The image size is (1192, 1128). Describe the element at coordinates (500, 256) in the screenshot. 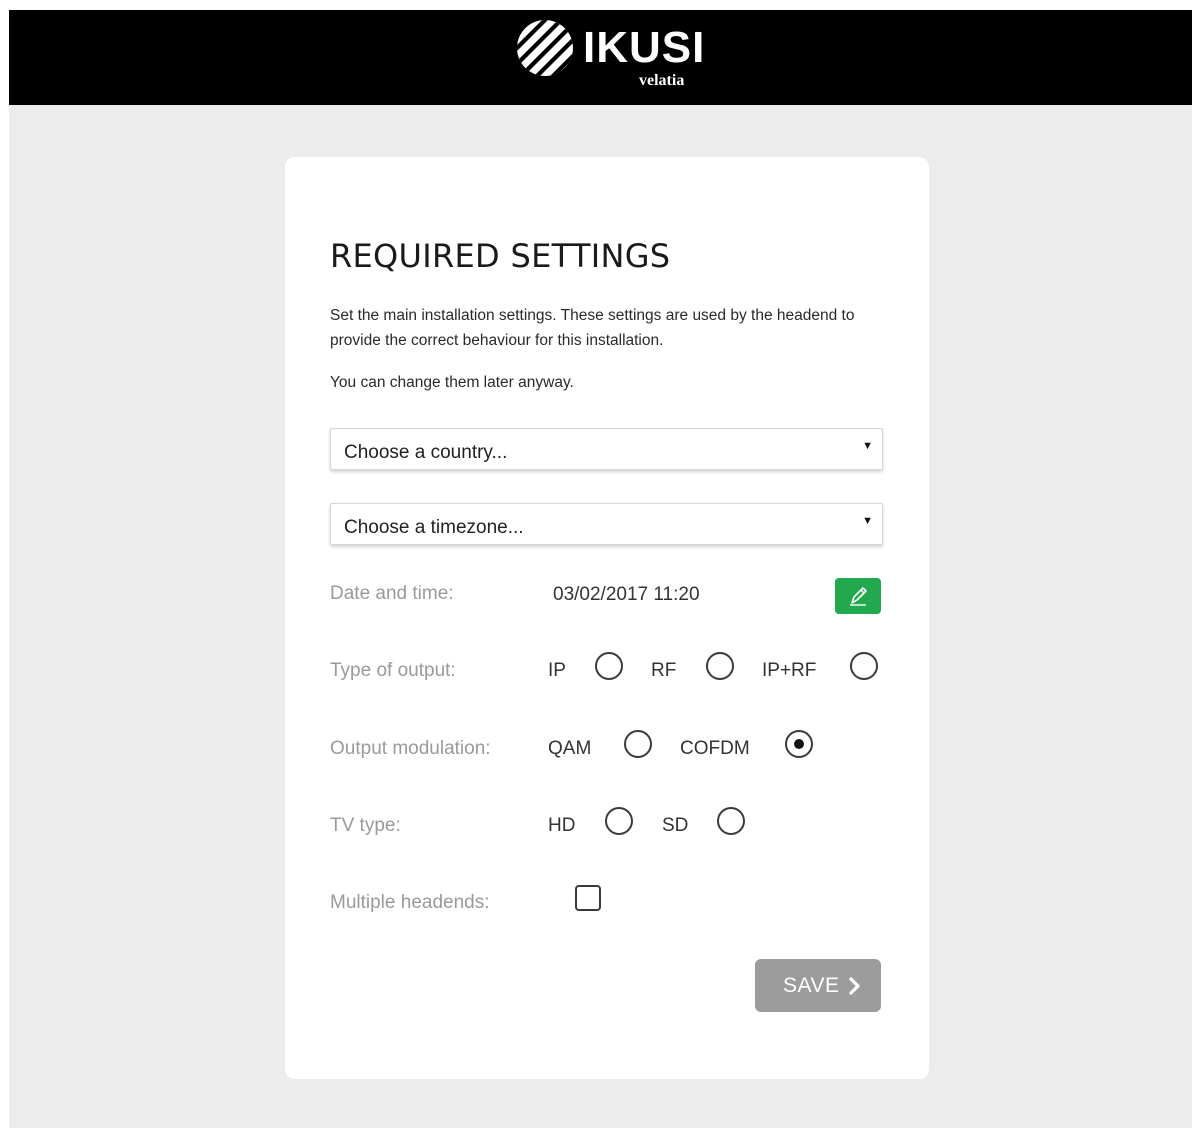

I see `page-title: REQUIRED SETTINGS` at that location.